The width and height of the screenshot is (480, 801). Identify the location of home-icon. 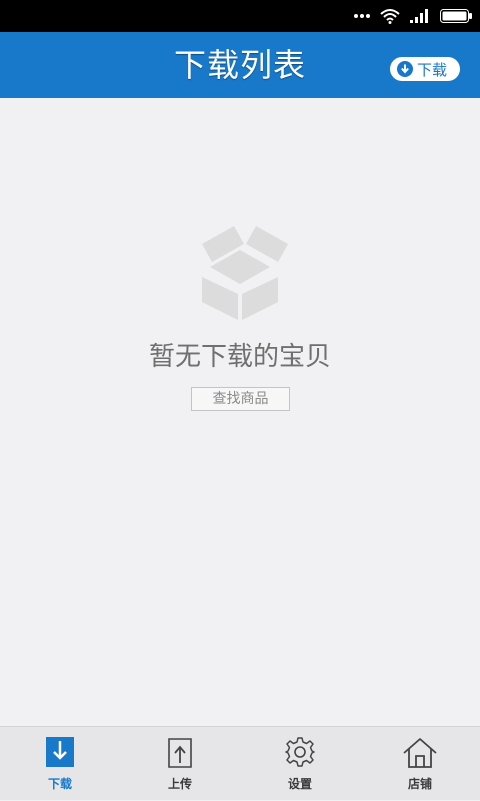
(420, 753).